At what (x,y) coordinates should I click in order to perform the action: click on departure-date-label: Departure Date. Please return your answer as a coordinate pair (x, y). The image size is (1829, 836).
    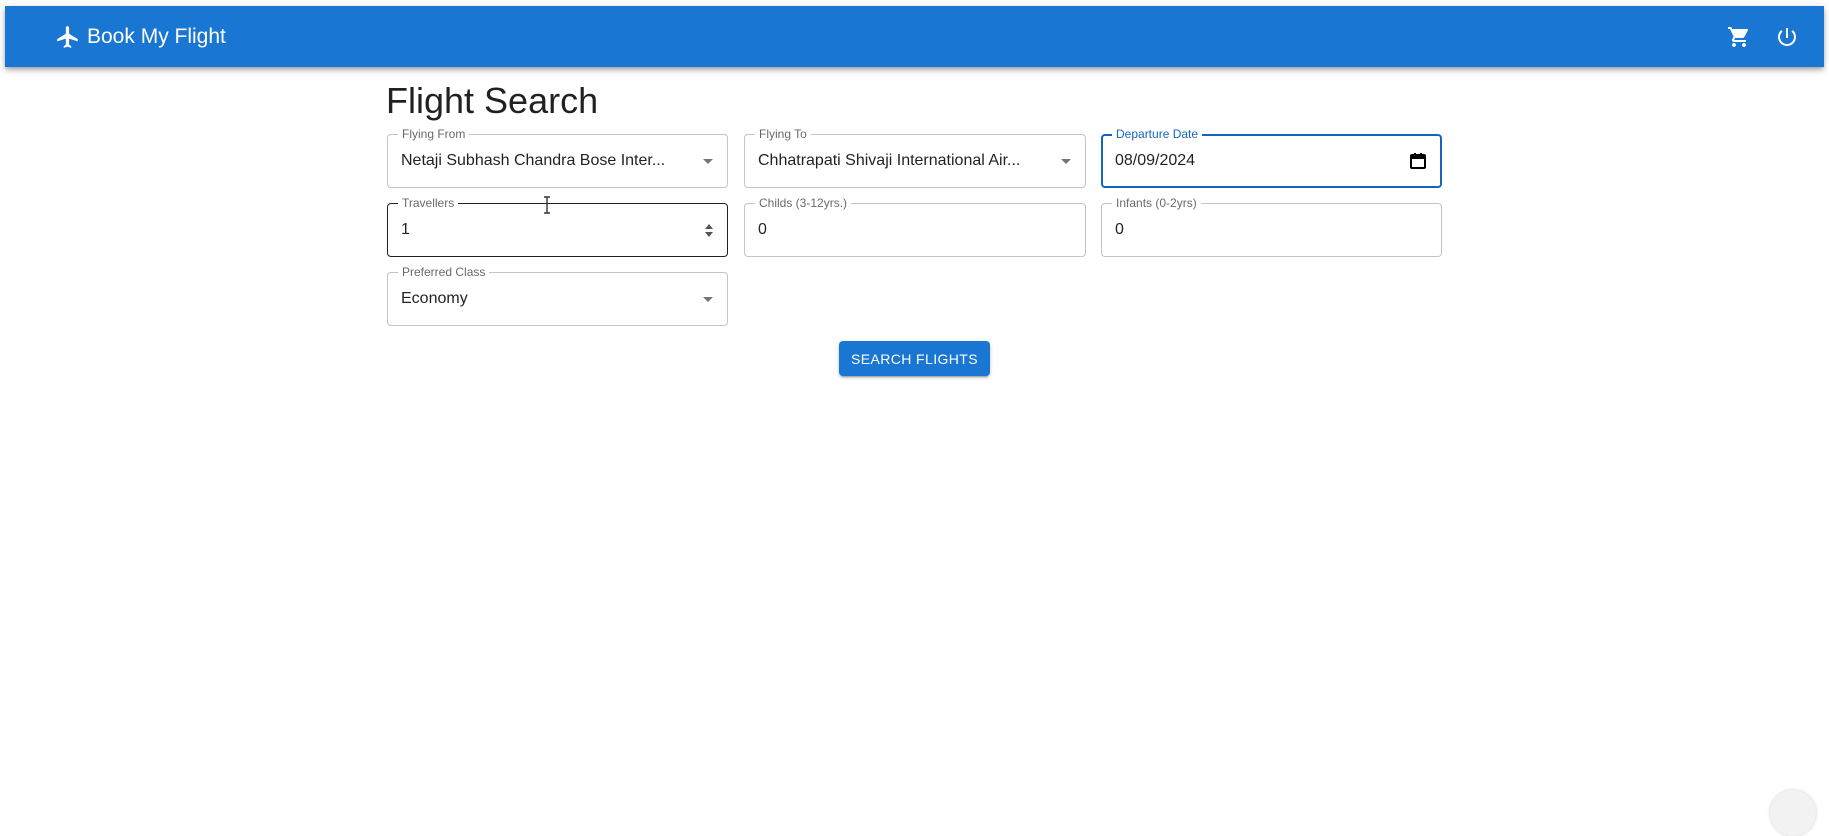
    Looking at the image, I should click on (1157, 134).